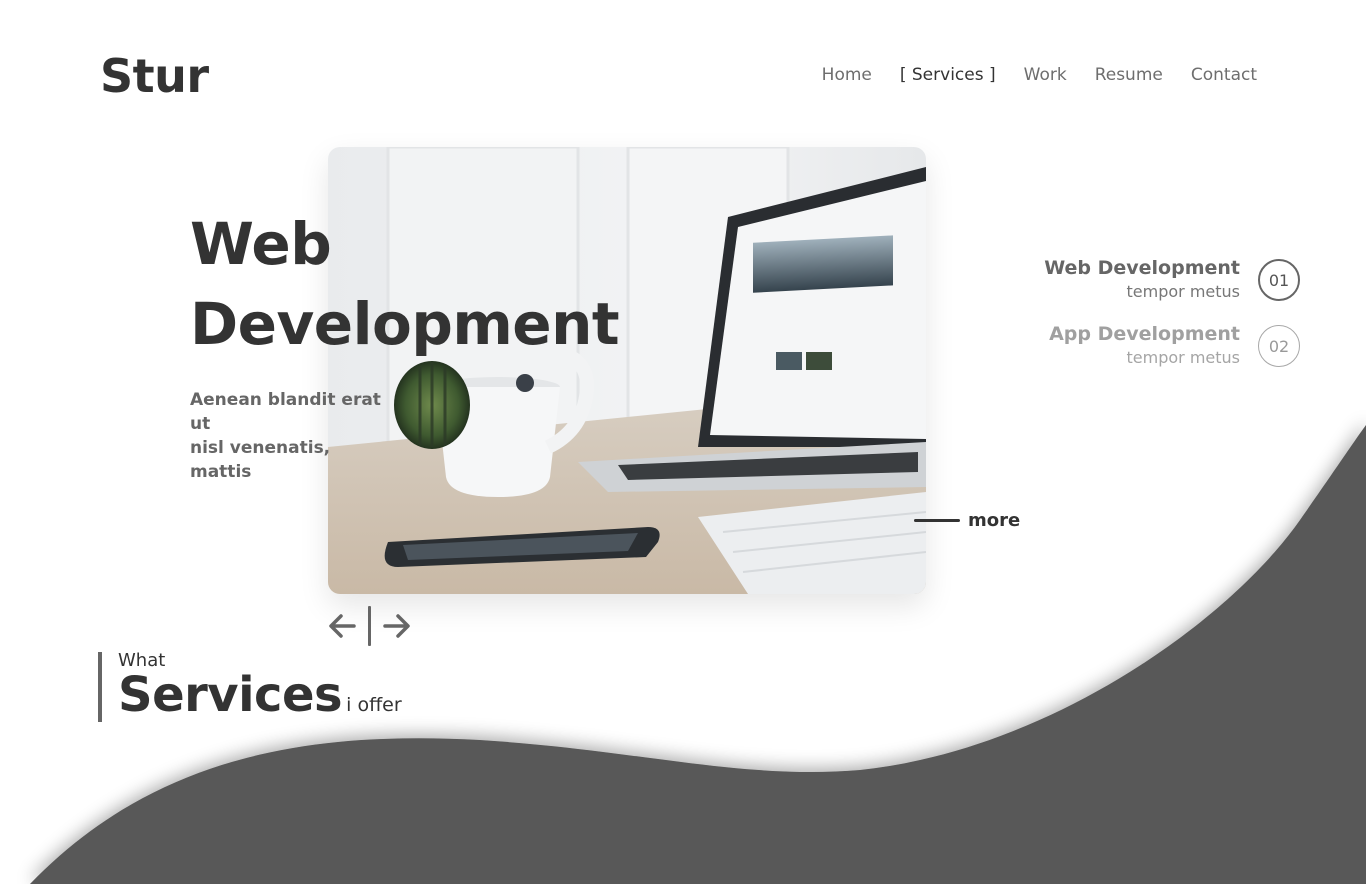 This screenshot has height=884, width=1366. I want to click on more-link: more, so click(967, 520).